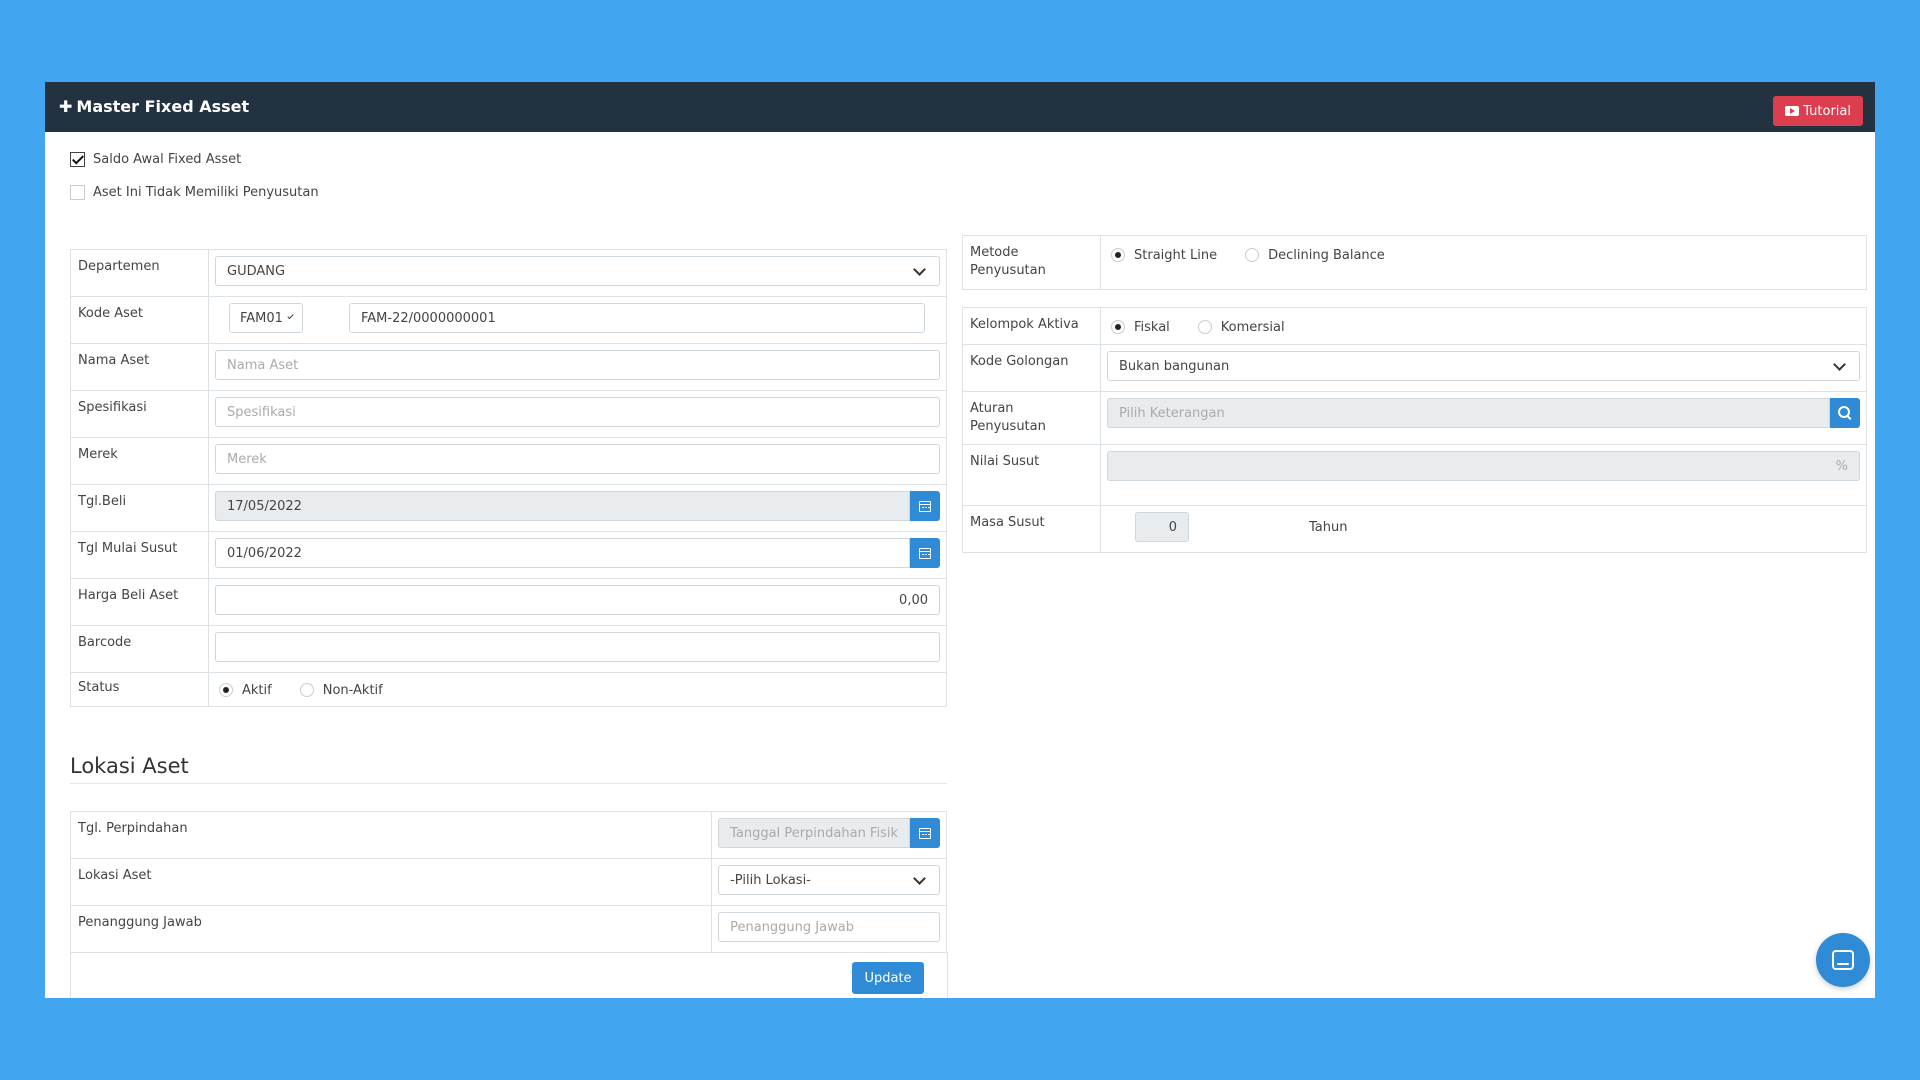 The image size is (1920, 1080). Describe the element at coordinates (77, 159) in the screenshot. I see `saldo-awal-checkbox` at that location.